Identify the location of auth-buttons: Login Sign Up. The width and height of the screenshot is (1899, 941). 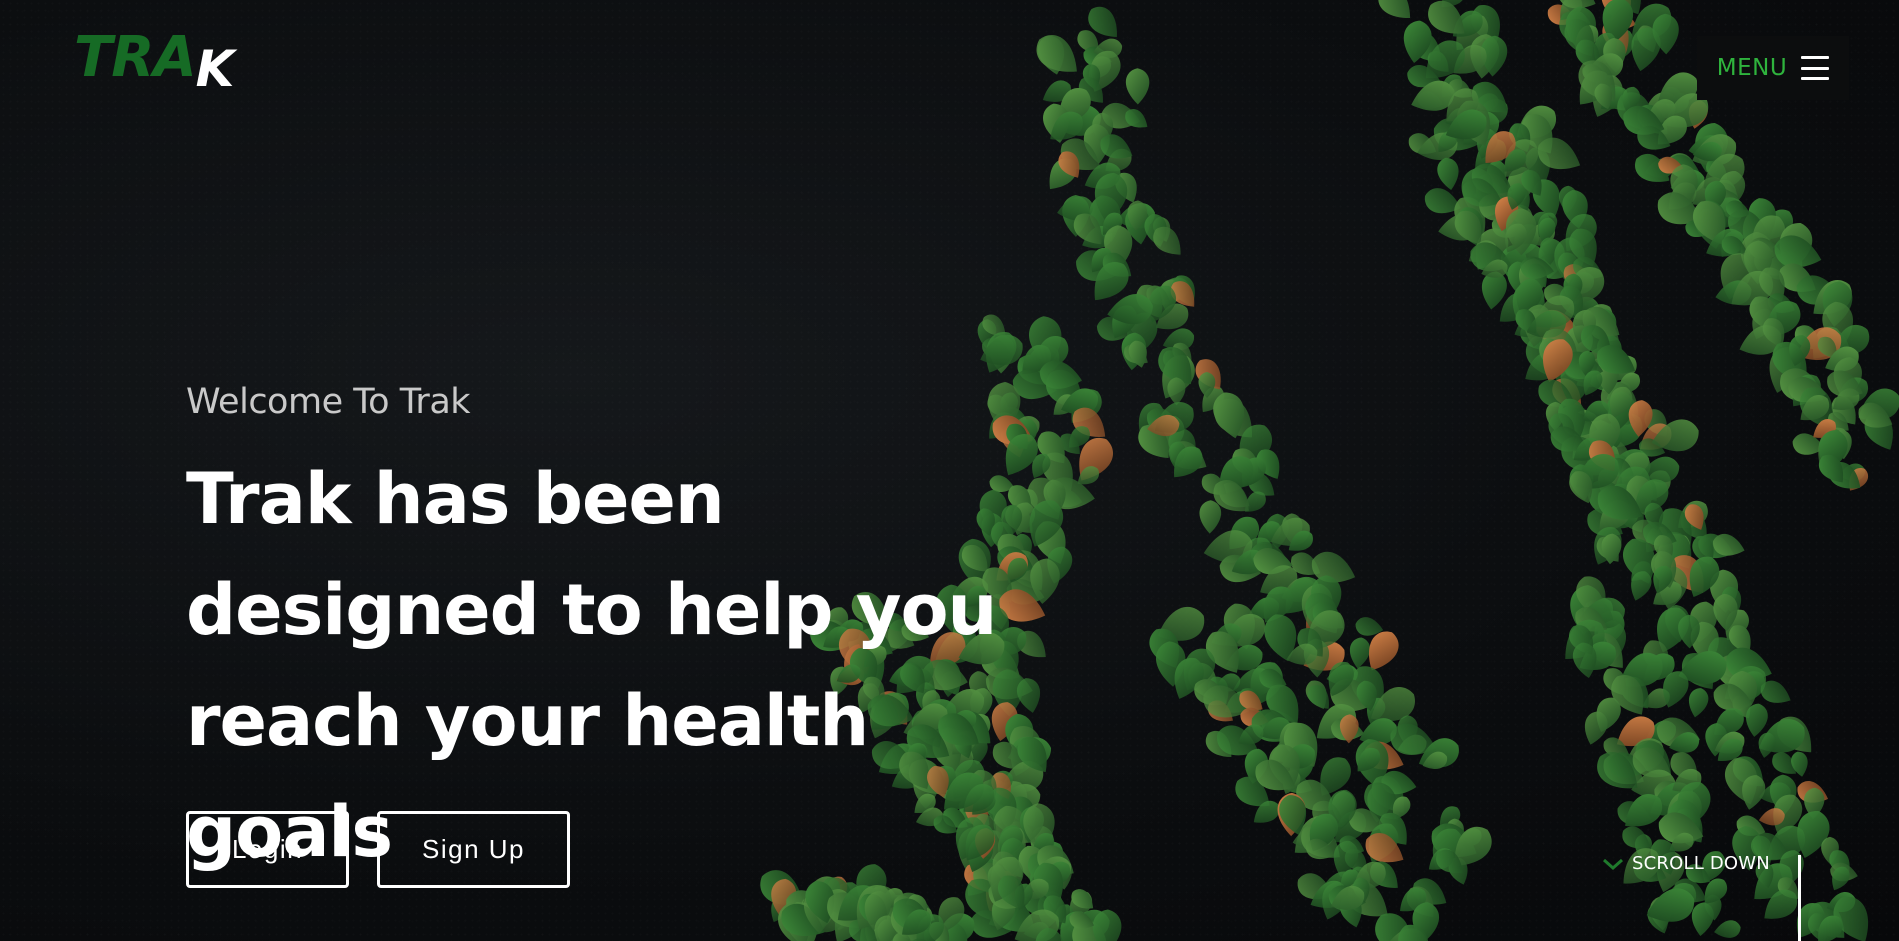
(378, 849).